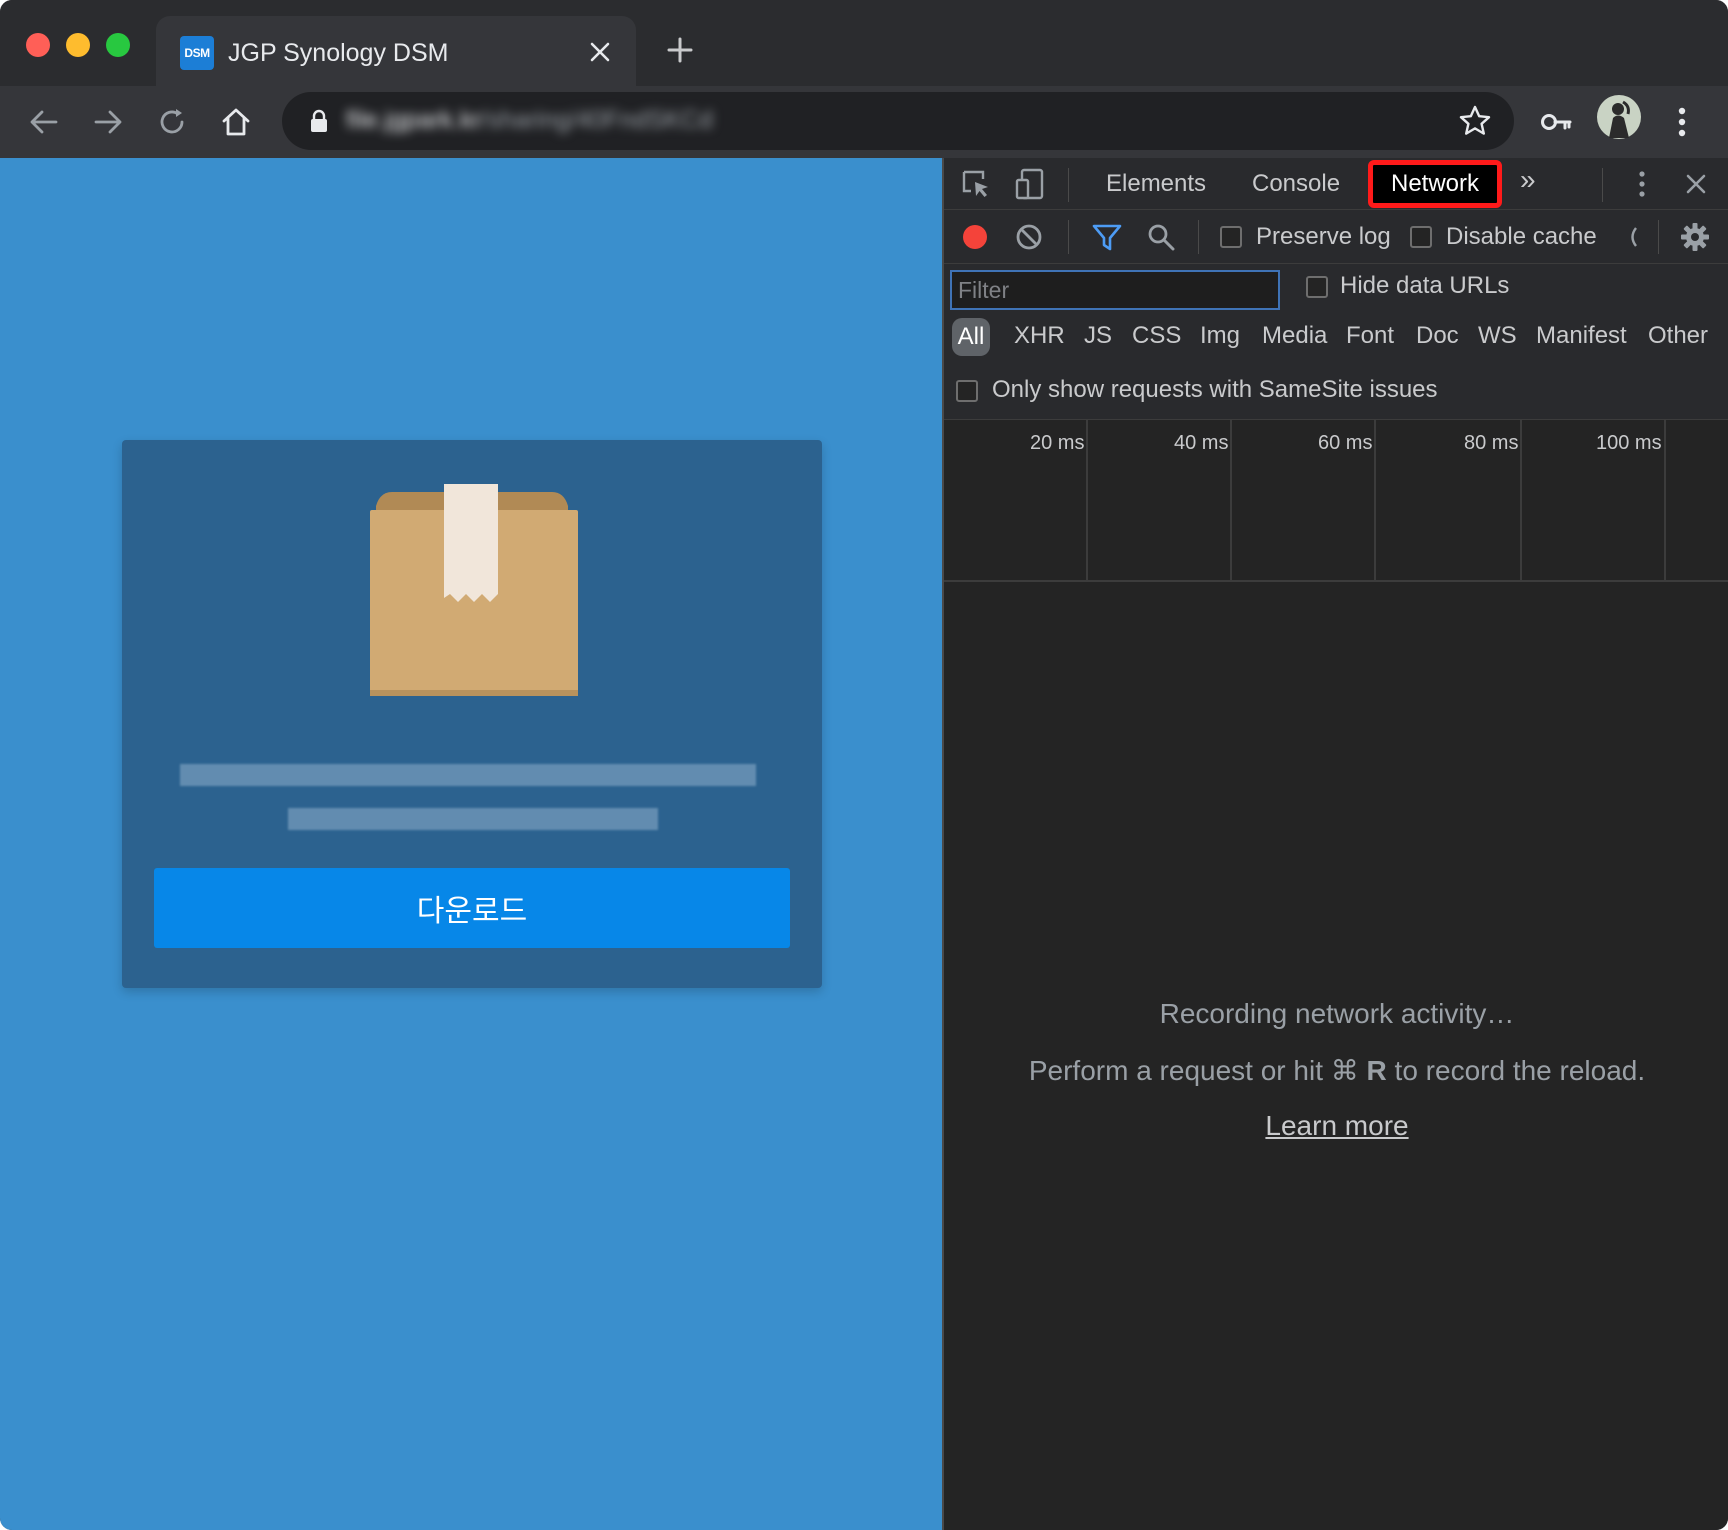 The width and height of the screenshot is (1728, 1530). What do you see at coordinates (898, 121) in the screenshot?
I see `address-bar: file.jgpark.kr/sharing/40FndSKCd` at bounding box center [898, 121].